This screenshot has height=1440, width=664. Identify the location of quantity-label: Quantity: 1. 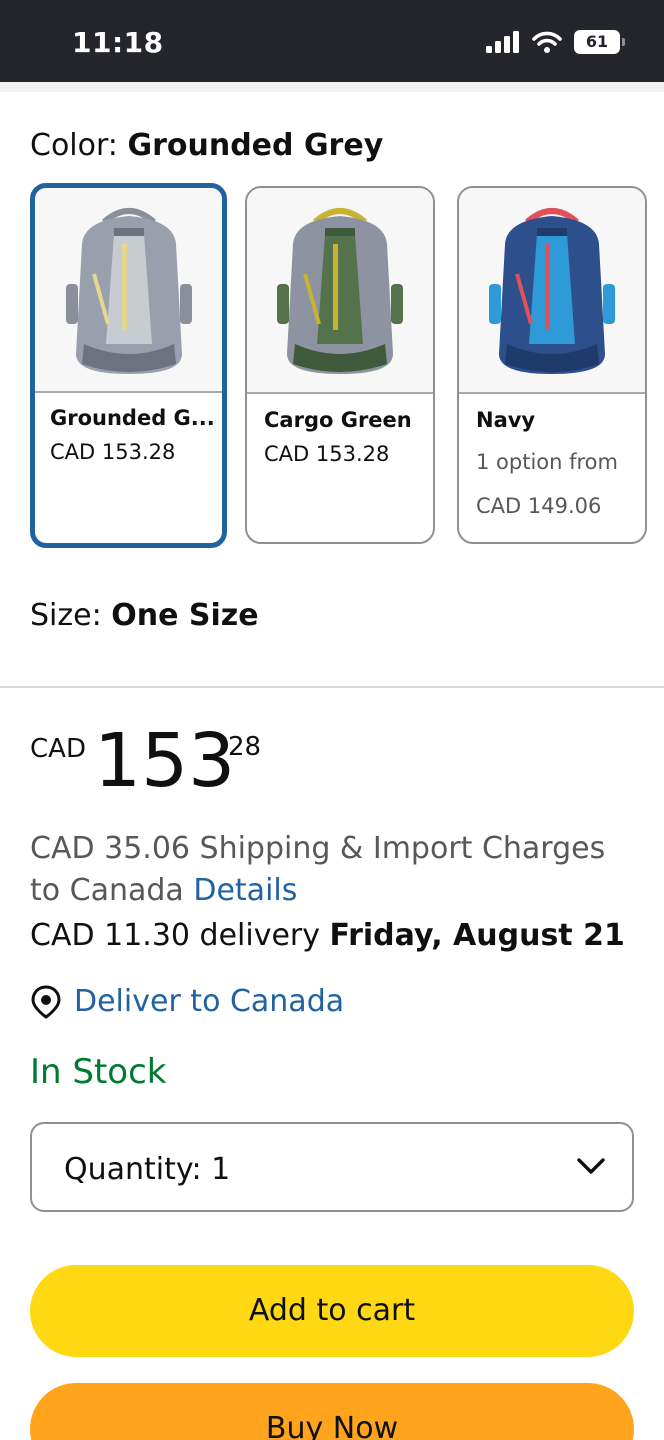
(147, 1169).